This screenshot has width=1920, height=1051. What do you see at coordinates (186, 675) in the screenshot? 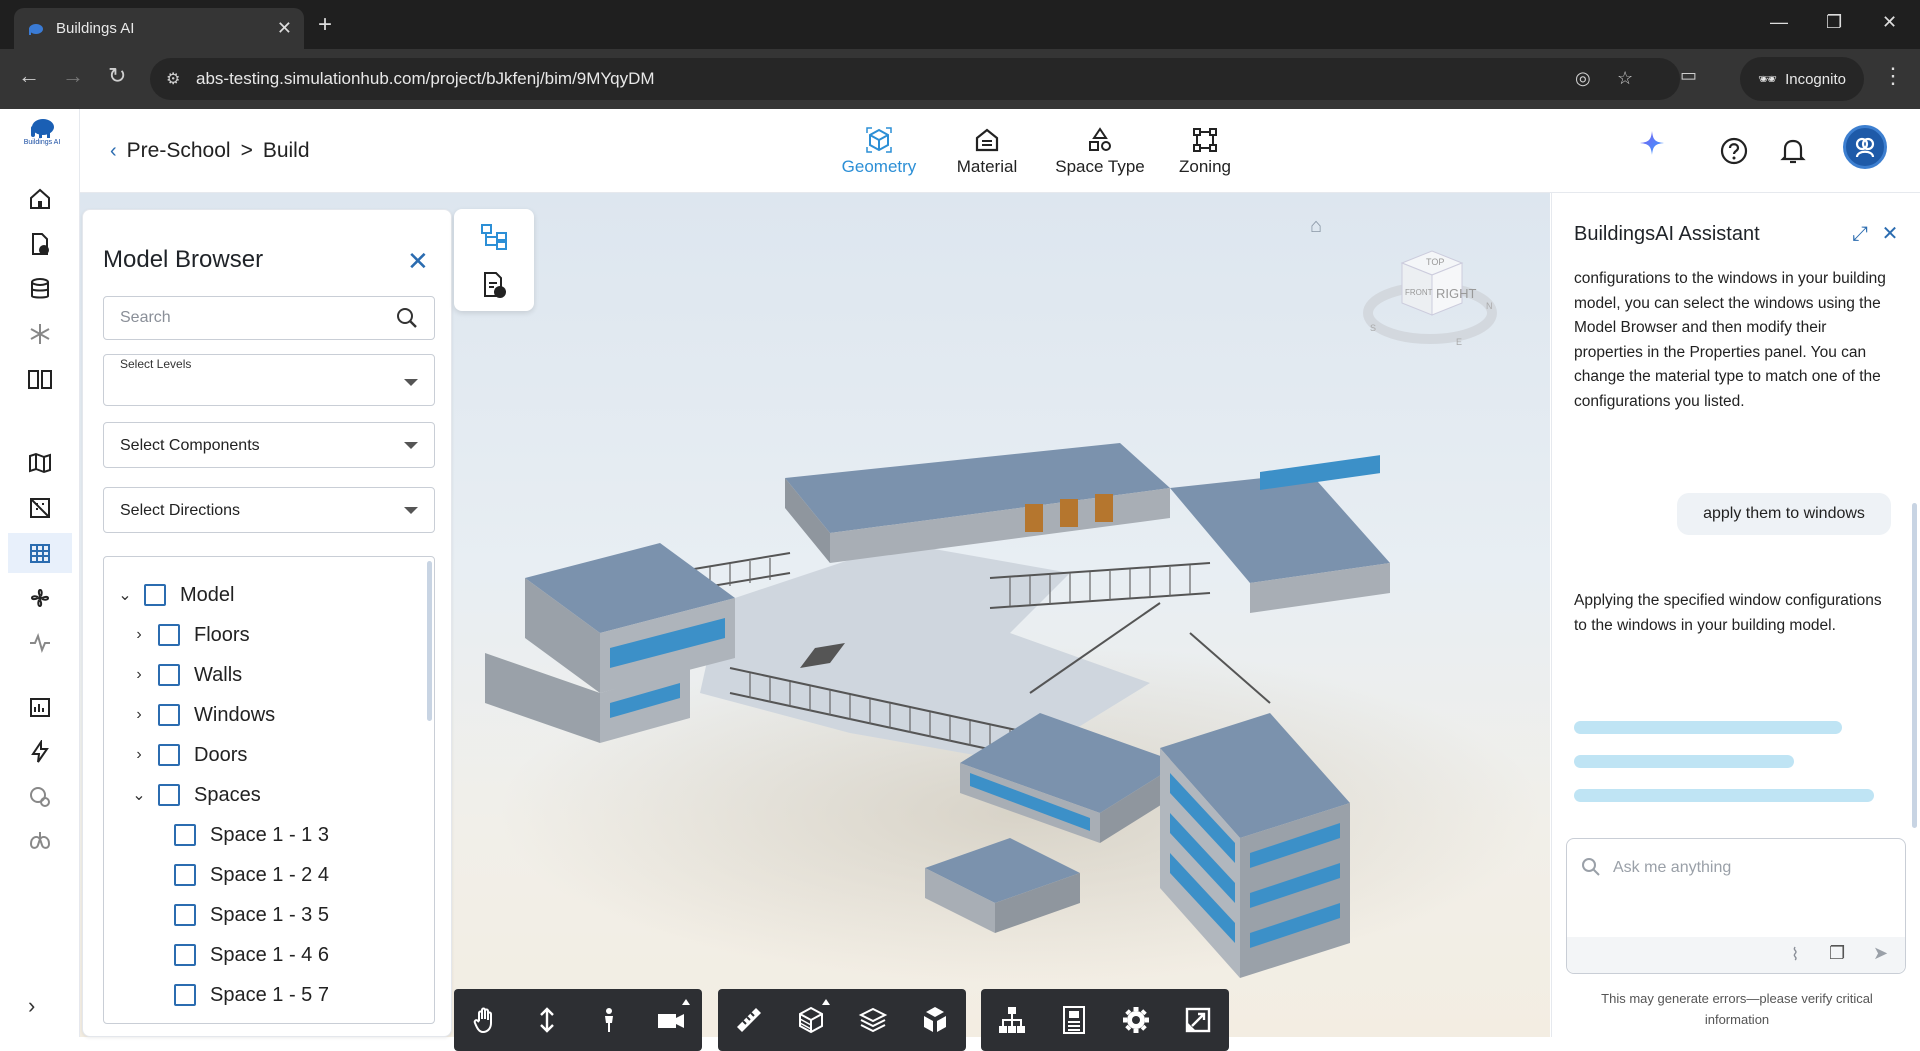
I see `tree-node-walls: › Walls` at bounding box center [186, 675].